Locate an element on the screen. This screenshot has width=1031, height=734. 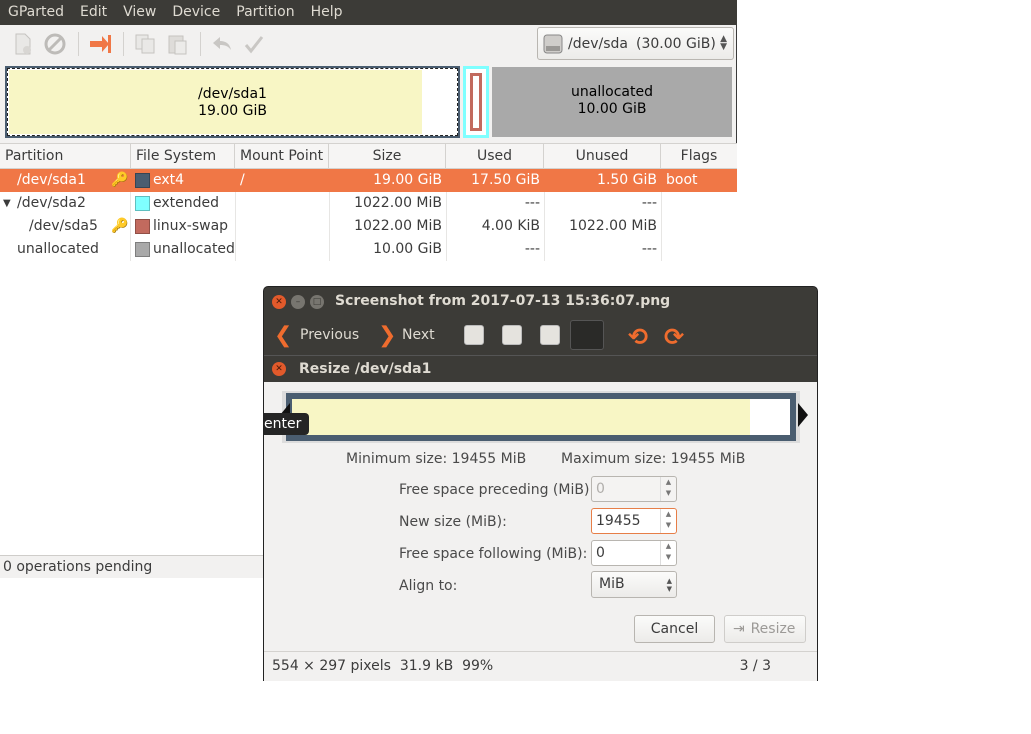
column-header-unused: Unused is located at coordinates (602, 156).